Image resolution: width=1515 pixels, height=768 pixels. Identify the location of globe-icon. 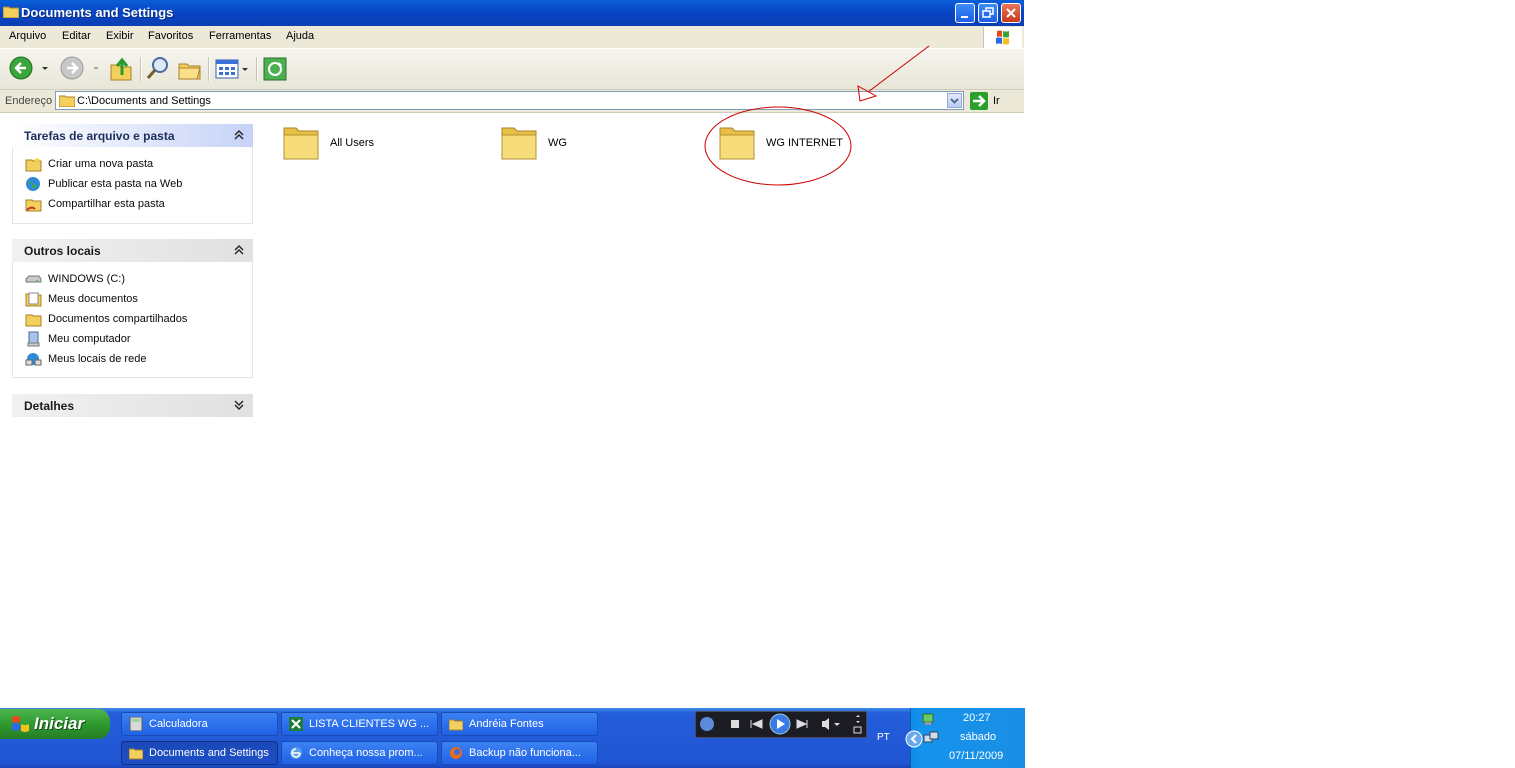
(33, 184).